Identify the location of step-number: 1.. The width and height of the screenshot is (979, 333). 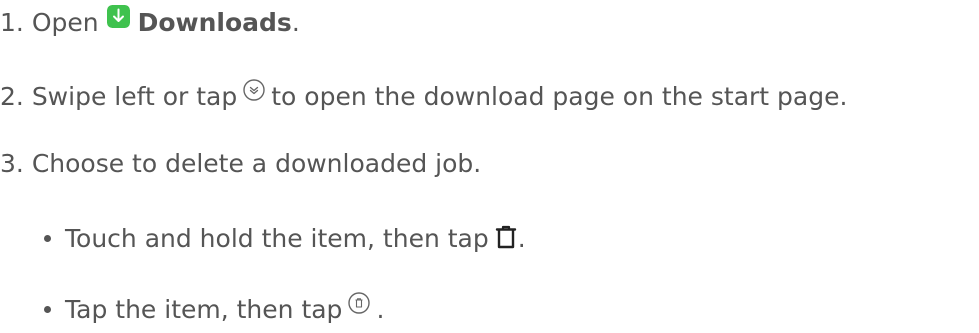
(12, 22).